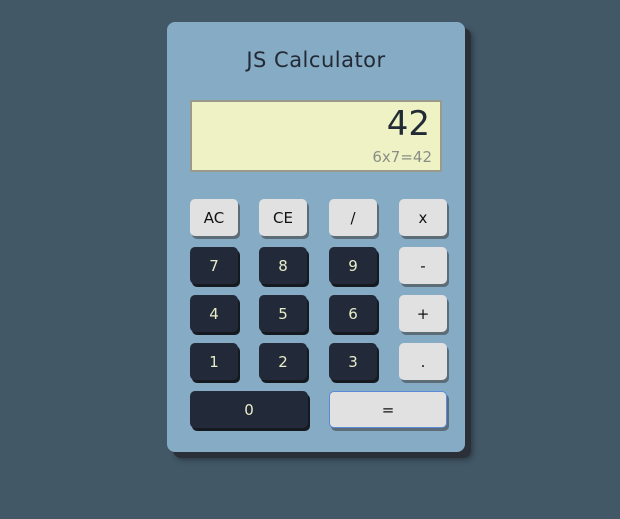 Image resolution: width=620 pixels, height=519 pixels. Describe the element at coordinates (283, 217) in the screenshot. I see `clear-entry-button: CE` at that location.